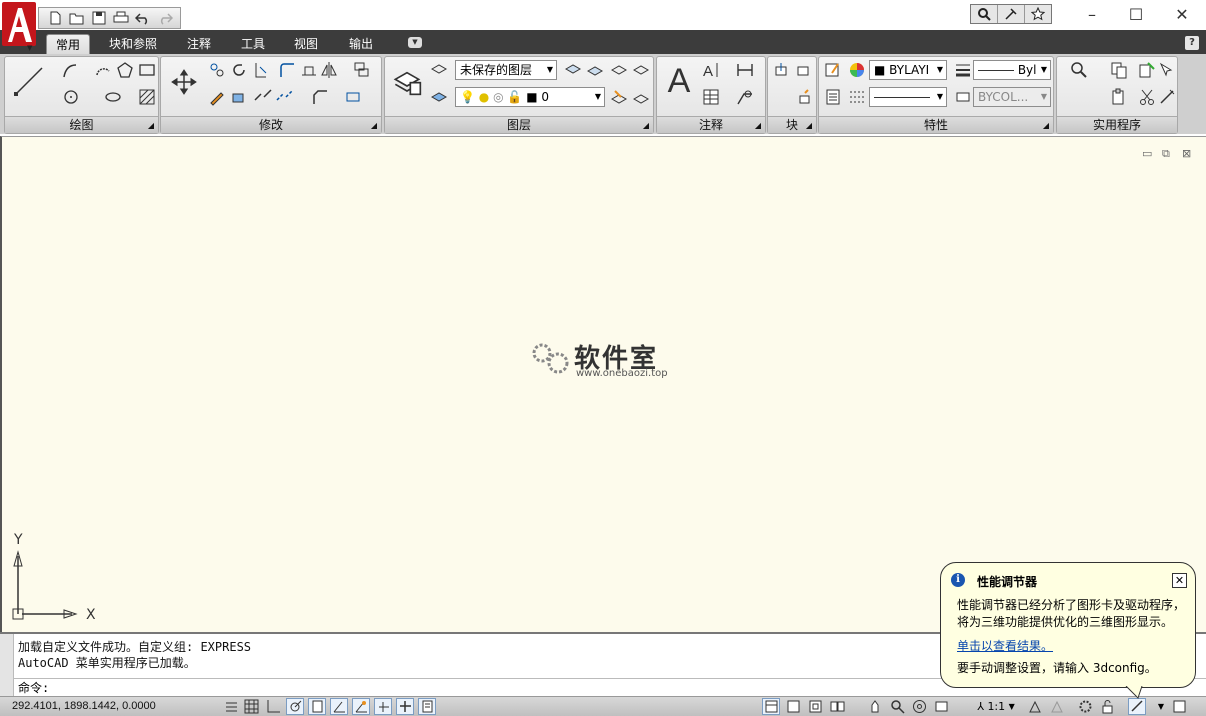  What do you see at coordinates (71, 70) in the screenshot?
I see `polyline-tool-icon` at bounding box center [71, 70].